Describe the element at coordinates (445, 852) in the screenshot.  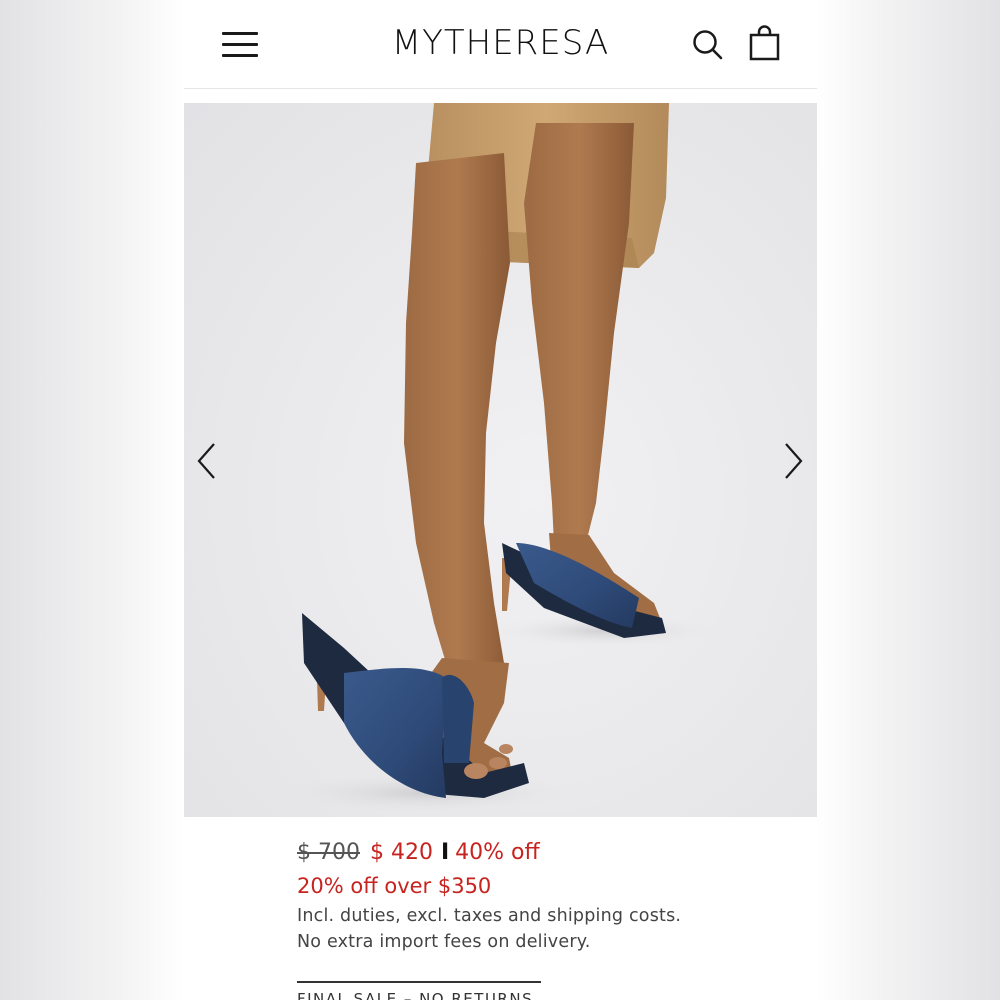
I see `price-separator: I` at that location.